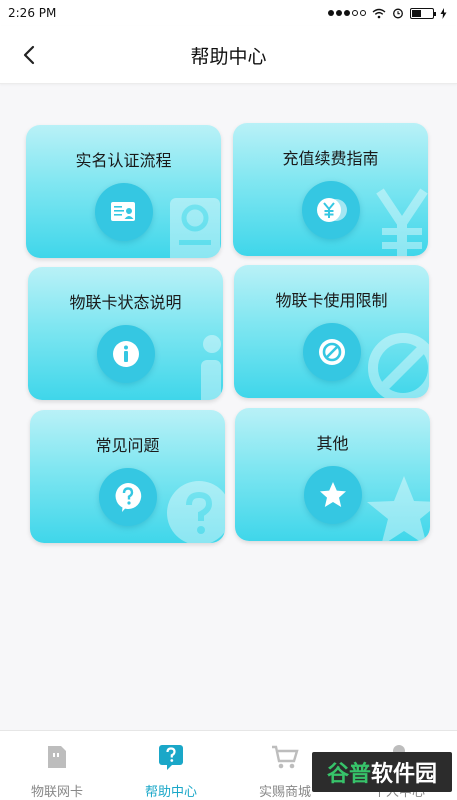 This screenshot has height=800, width=457. I want to click on question-watermark-icon, so click(196, 512).